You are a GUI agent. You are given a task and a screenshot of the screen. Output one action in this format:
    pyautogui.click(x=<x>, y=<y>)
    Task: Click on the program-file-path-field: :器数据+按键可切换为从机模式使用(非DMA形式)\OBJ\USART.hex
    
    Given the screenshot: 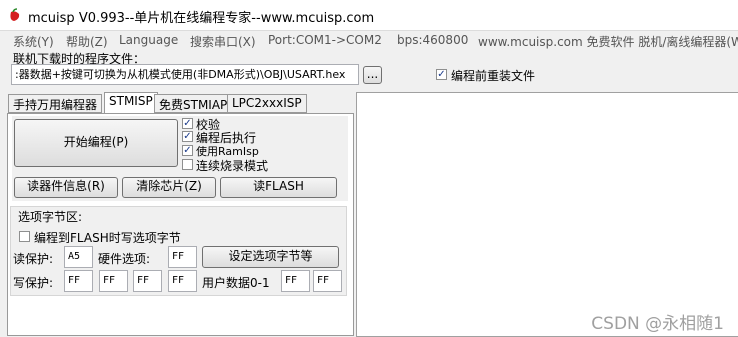 What is the action you would take?
    pyautogui.click(x=185, y=74)
    